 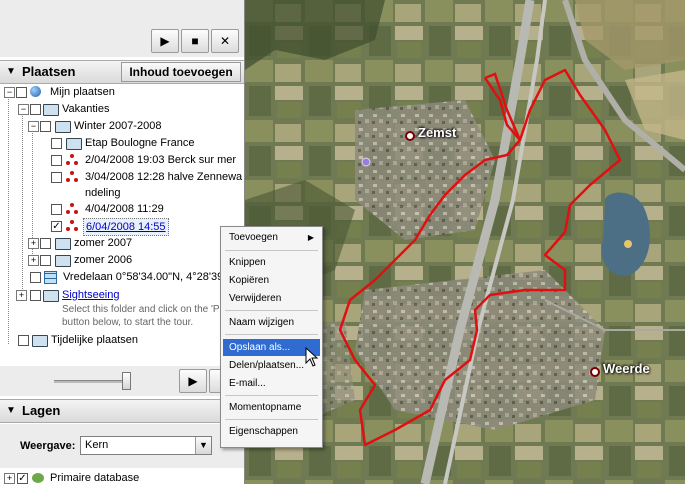 What do you see at coordinates (91, 381) in the screenshot?
I see `slider-track` at bounding box center [91, 381].